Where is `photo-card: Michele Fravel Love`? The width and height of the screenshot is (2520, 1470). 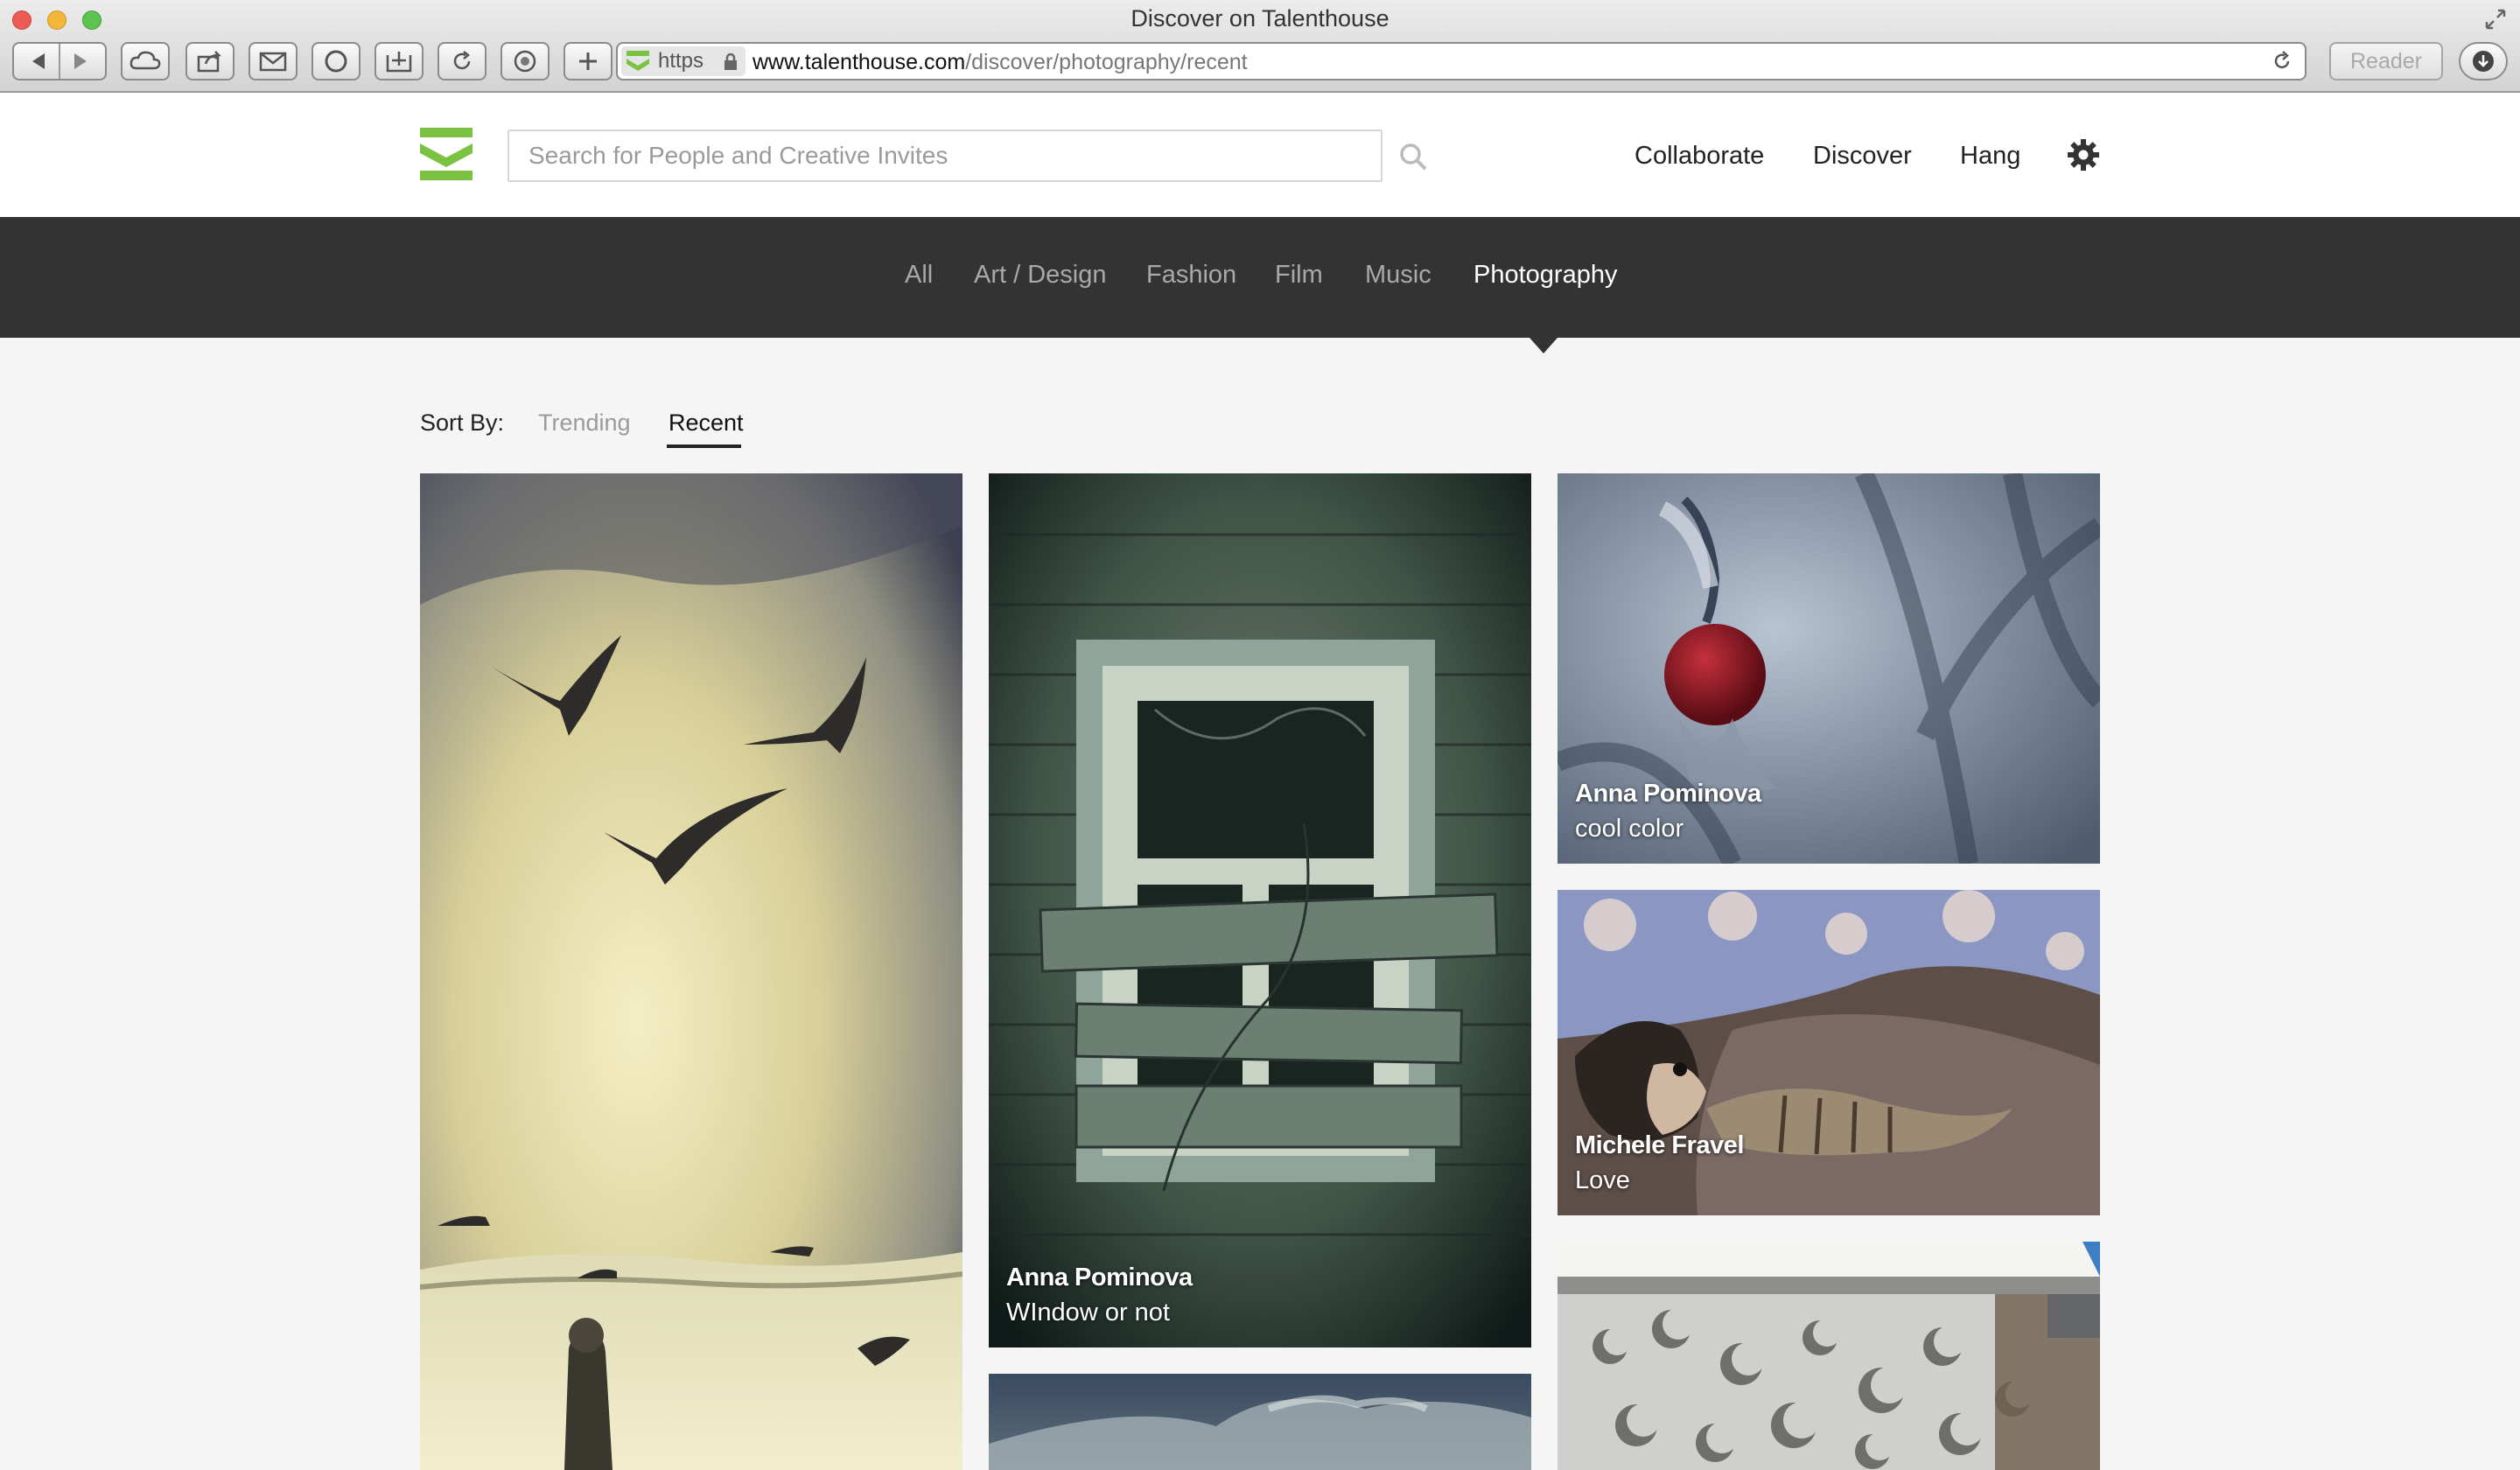 photo-card: Michele Fravel Love is located at coordinates (1829, 1052).